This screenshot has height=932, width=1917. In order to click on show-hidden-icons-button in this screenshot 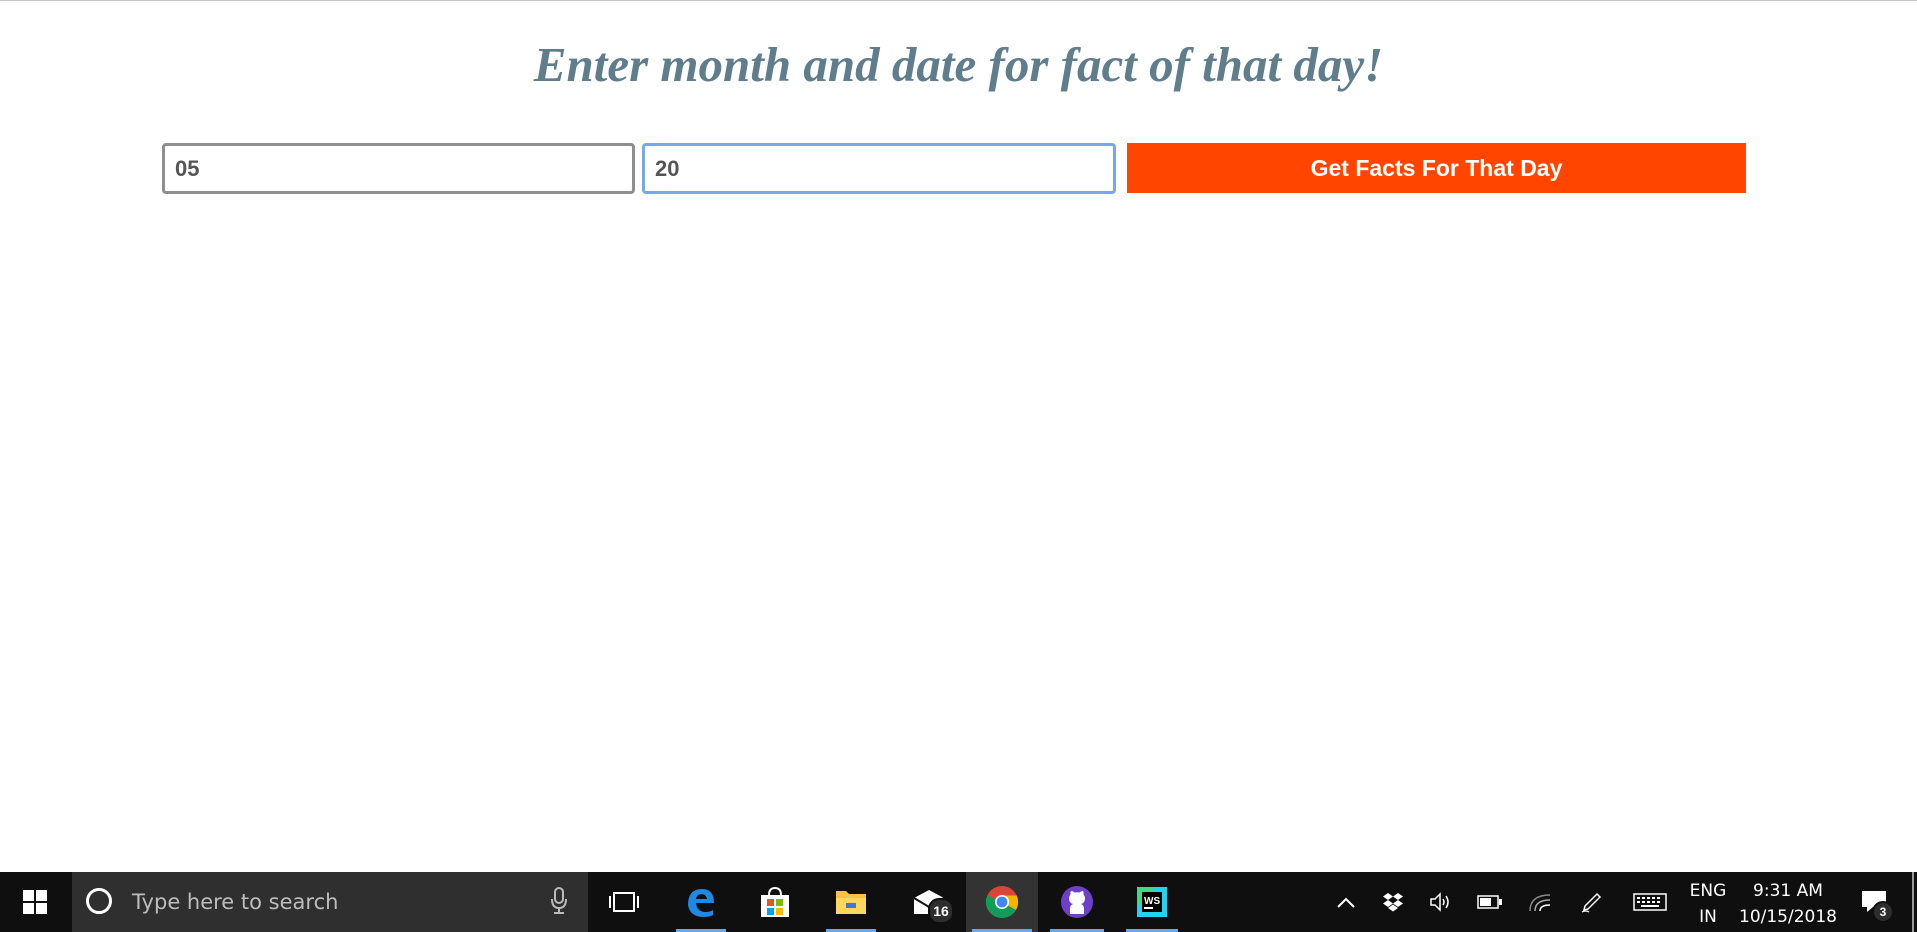, I will do `click(1346, 902)`.